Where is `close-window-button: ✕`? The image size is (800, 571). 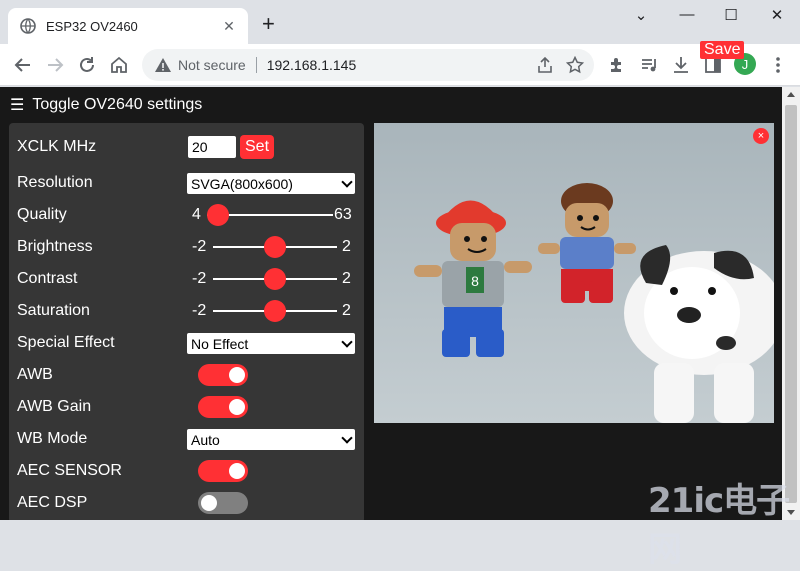
close-window-button: ✕ is located at coordinates (777, 15).